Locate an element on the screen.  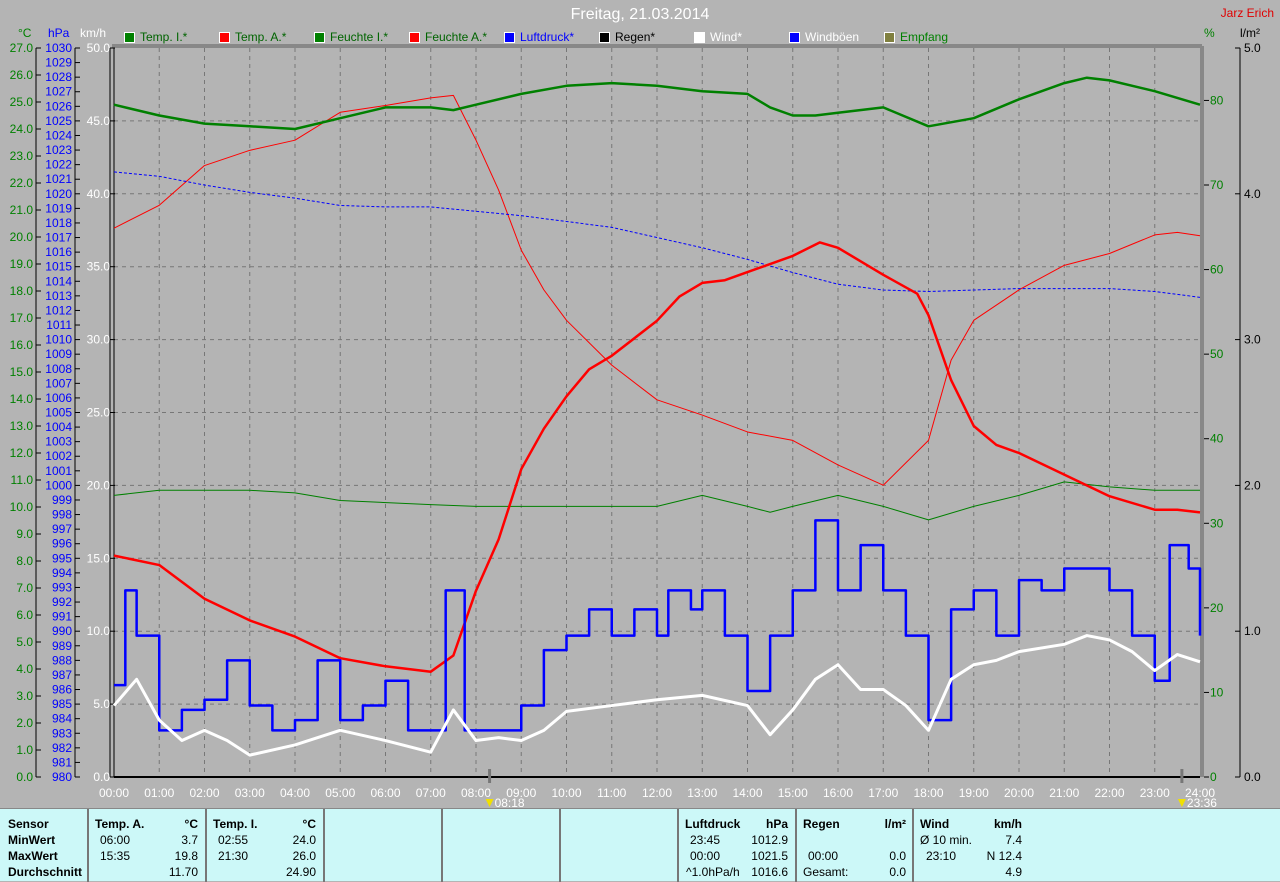
pressure-axis-tick-label: 1011 is located at coordinates (59, 325).